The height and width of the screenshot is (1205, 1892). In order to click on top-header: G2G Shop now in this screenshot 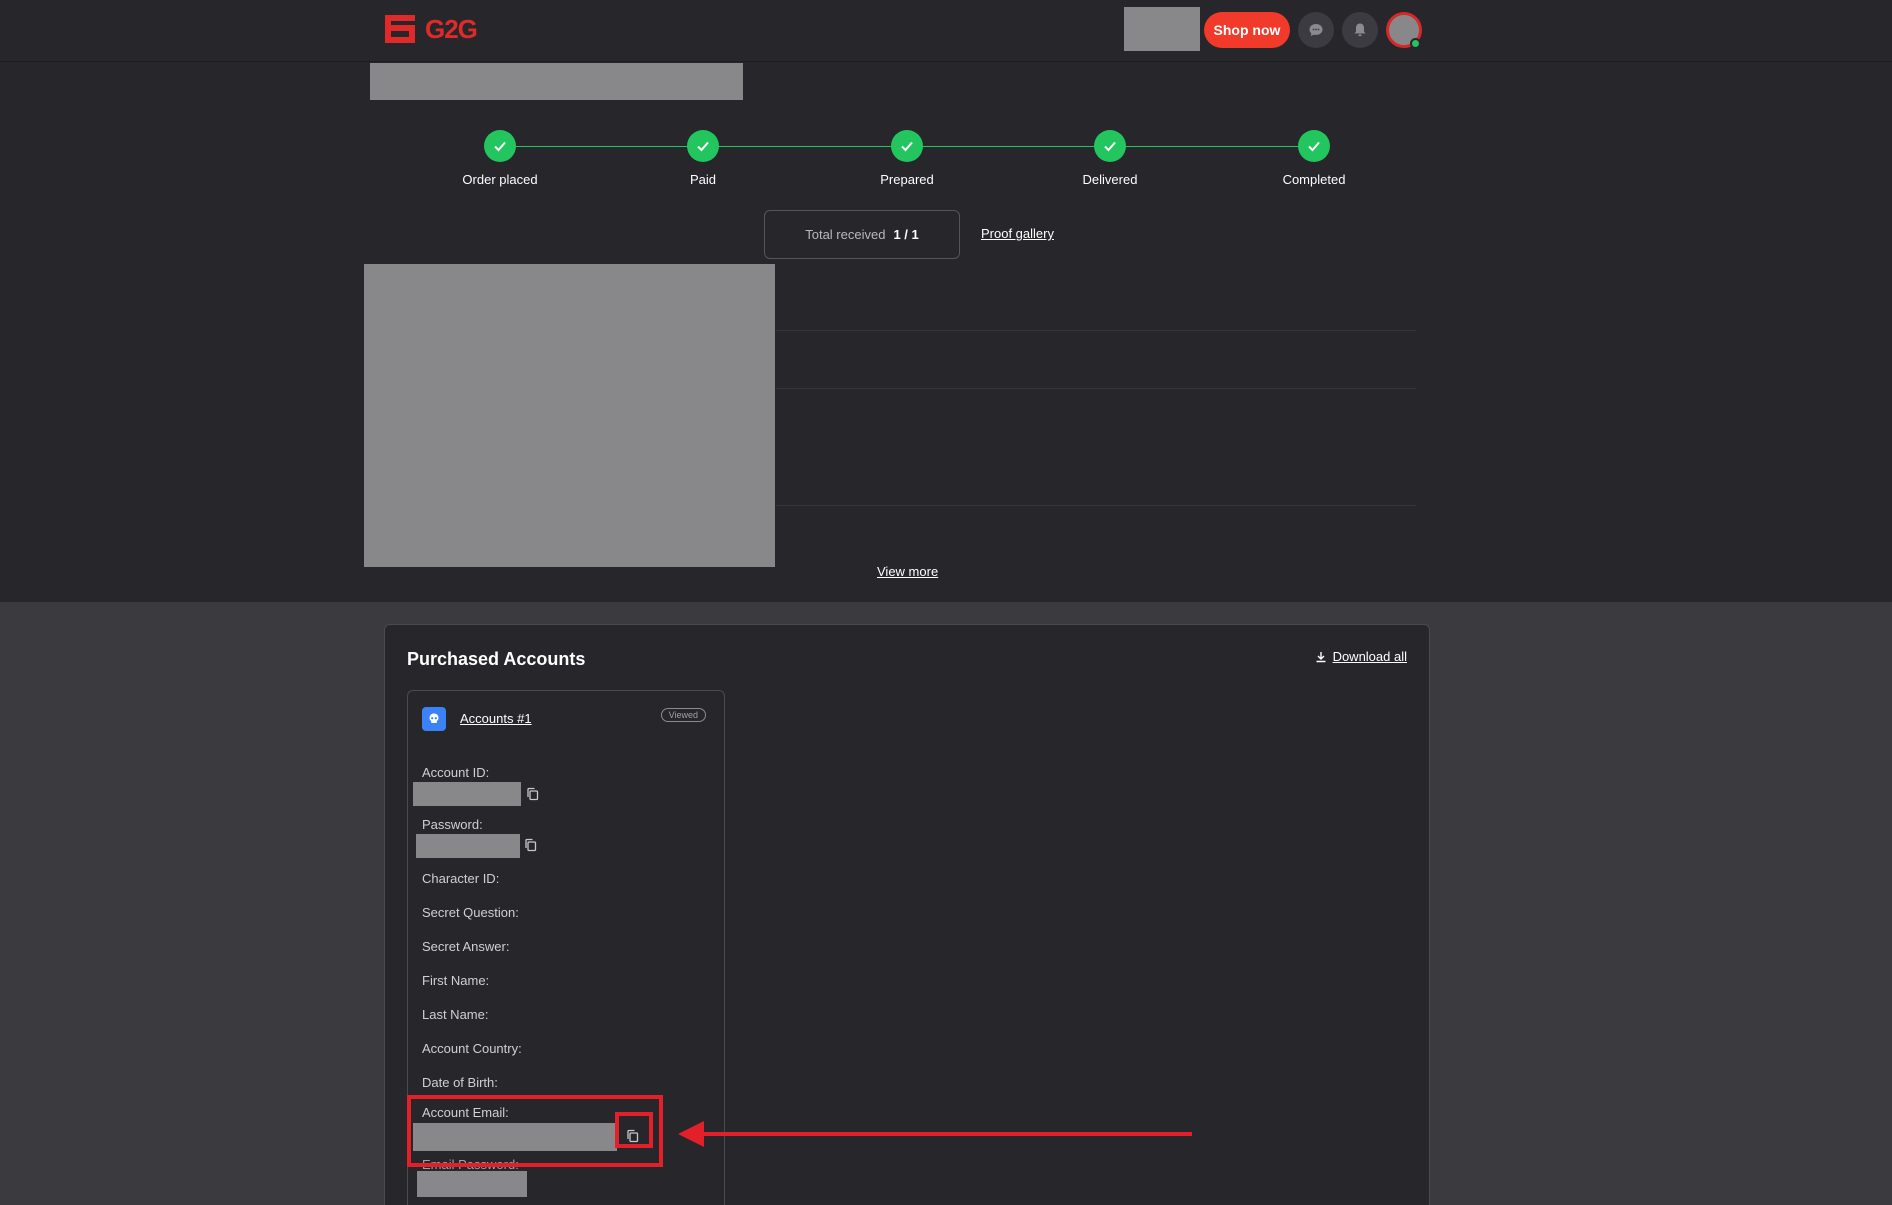, I will do `click(946, 31)`.